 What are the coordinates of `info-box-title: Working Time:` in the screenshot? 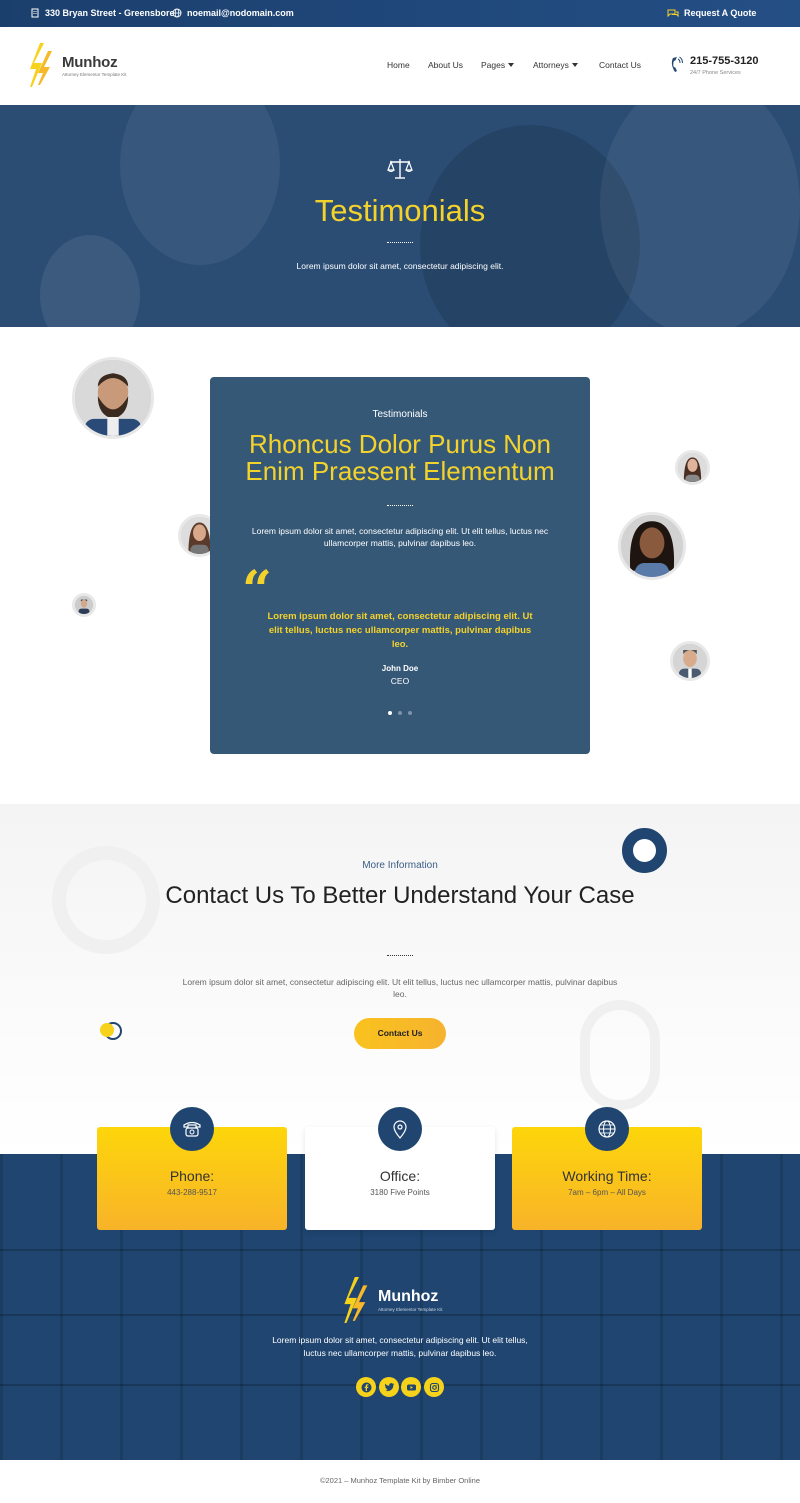 It's located at (607, 1176).